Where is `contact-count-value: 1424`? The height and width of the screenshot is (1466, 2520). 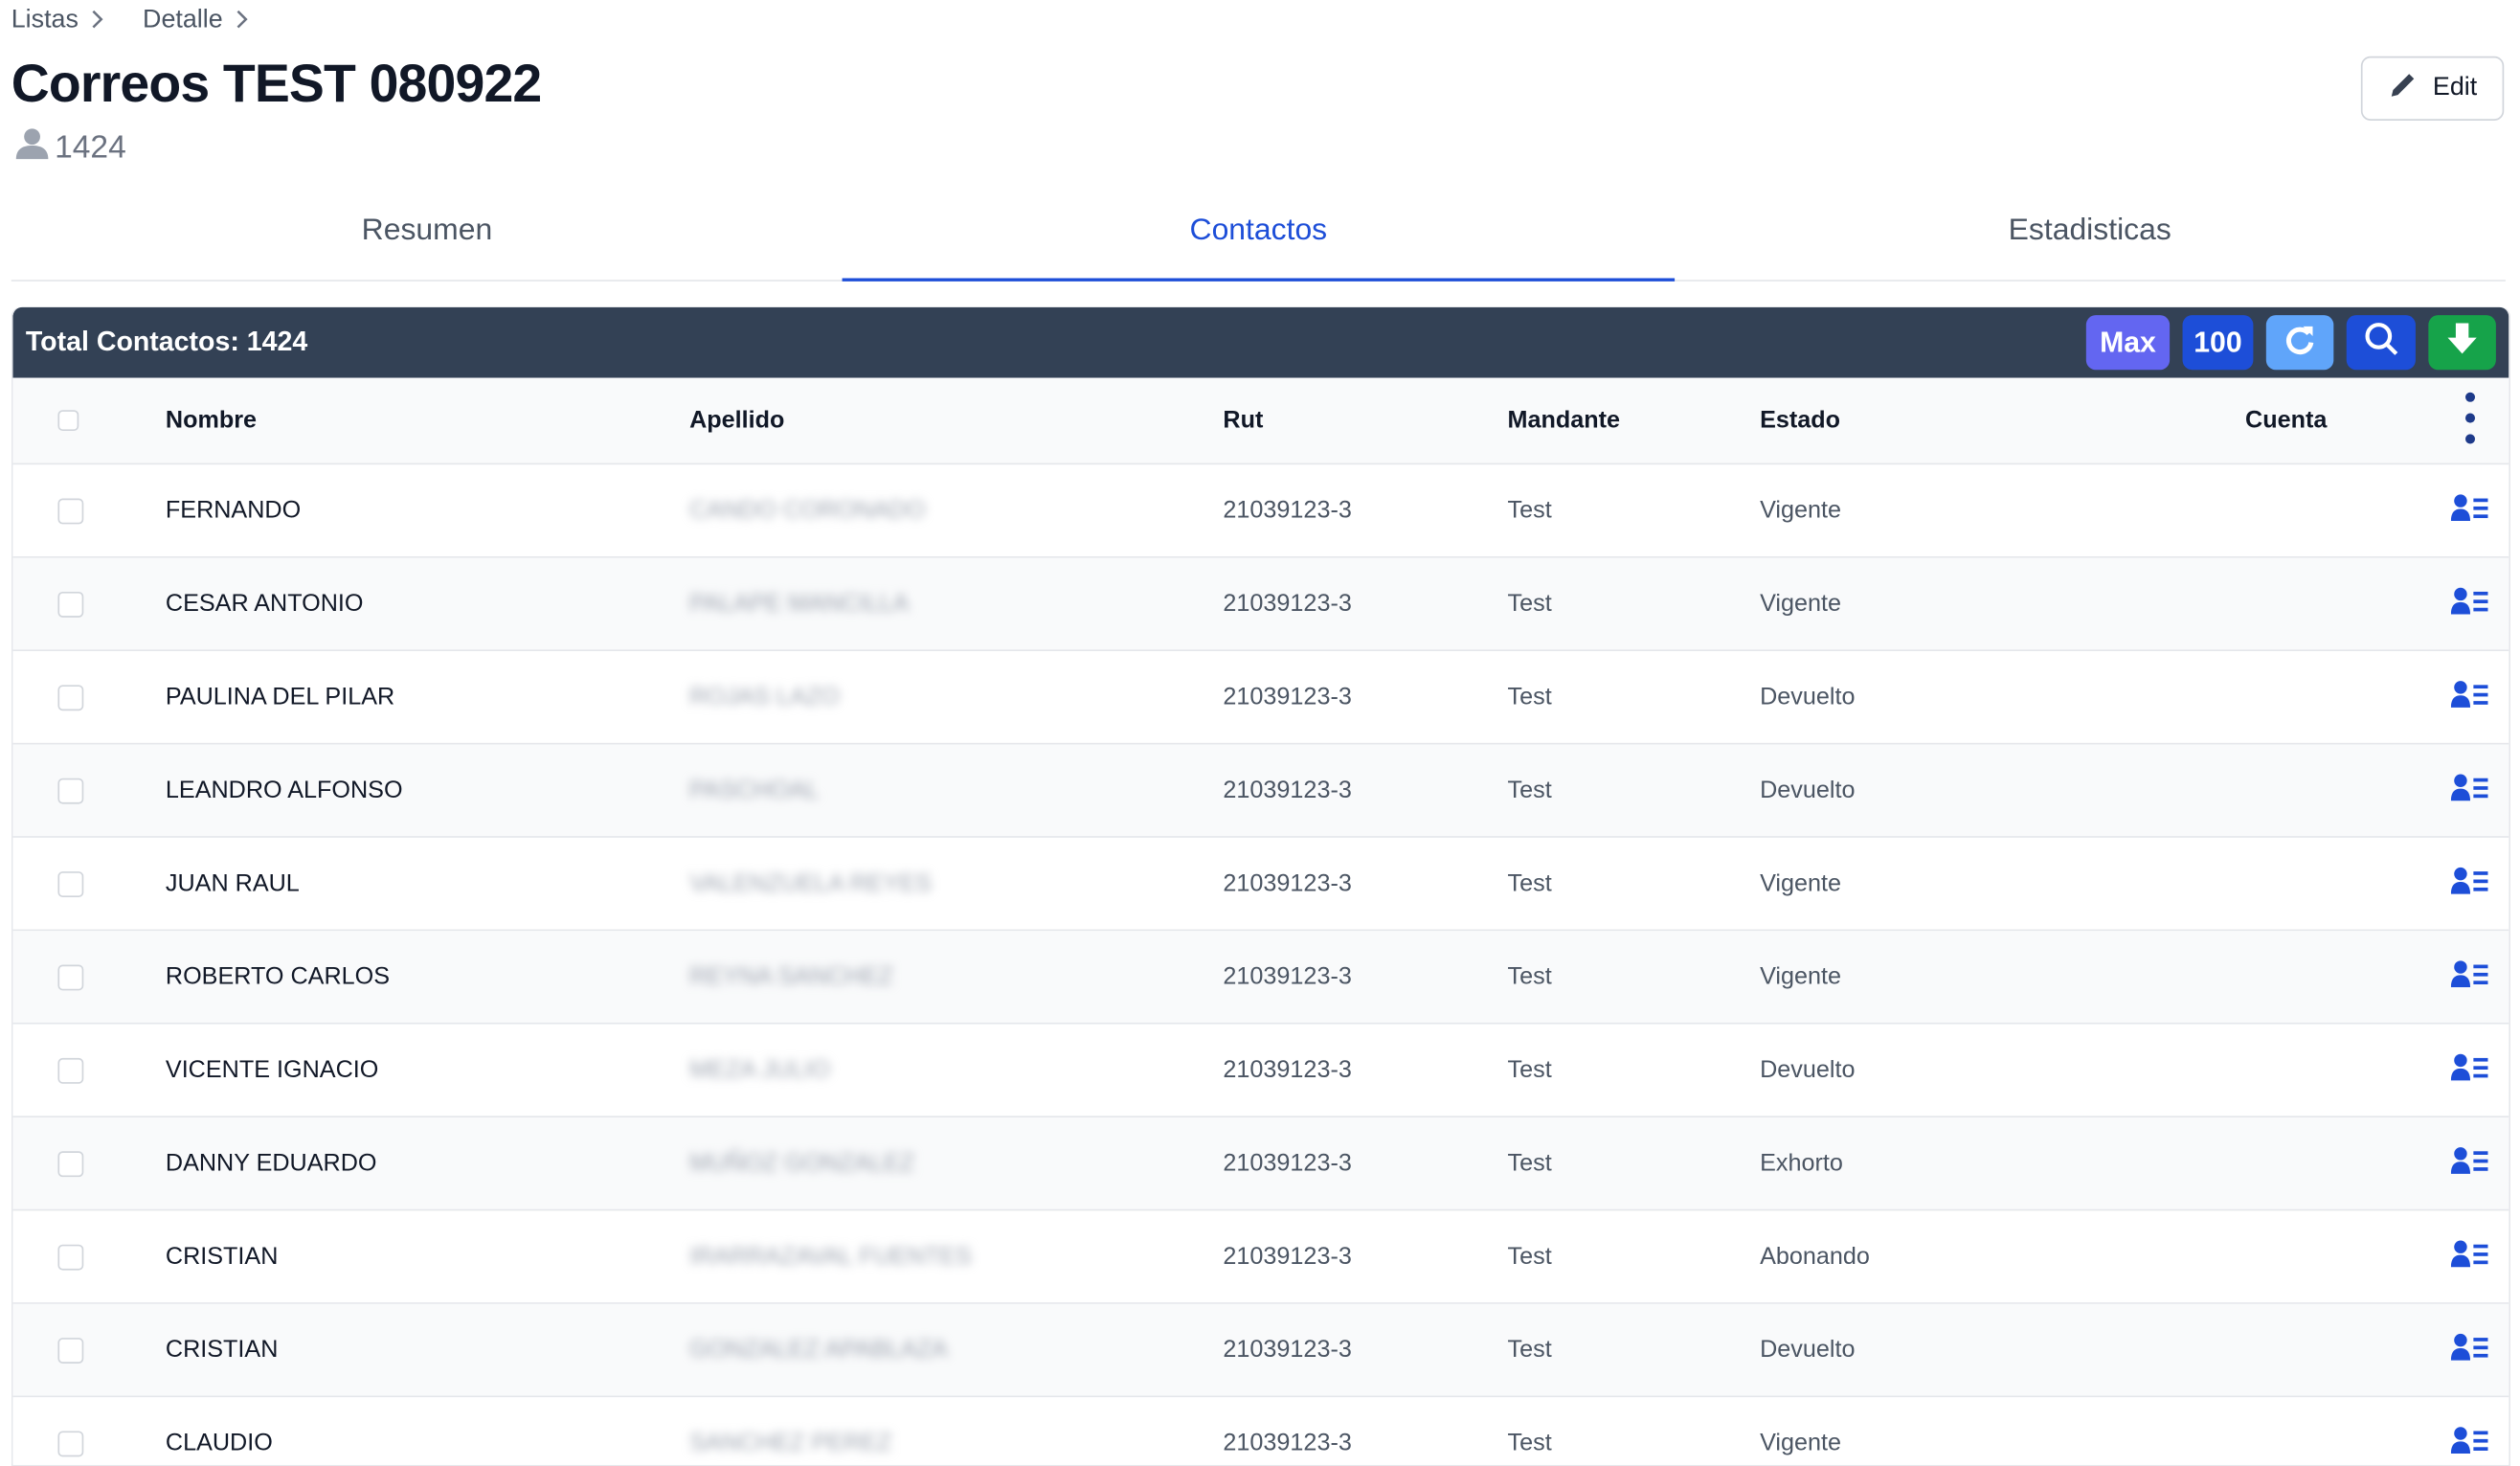 contact-count-value: 1424 is located at coordinates (91, 147).